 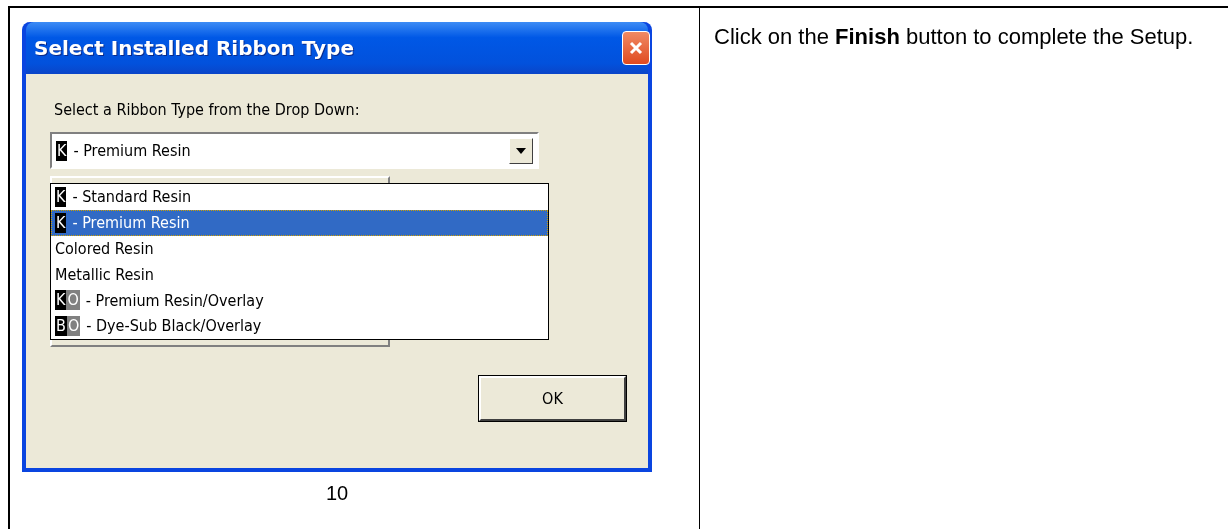 I want to click on dropdown-arrow-button, so click(x=521, y=150).